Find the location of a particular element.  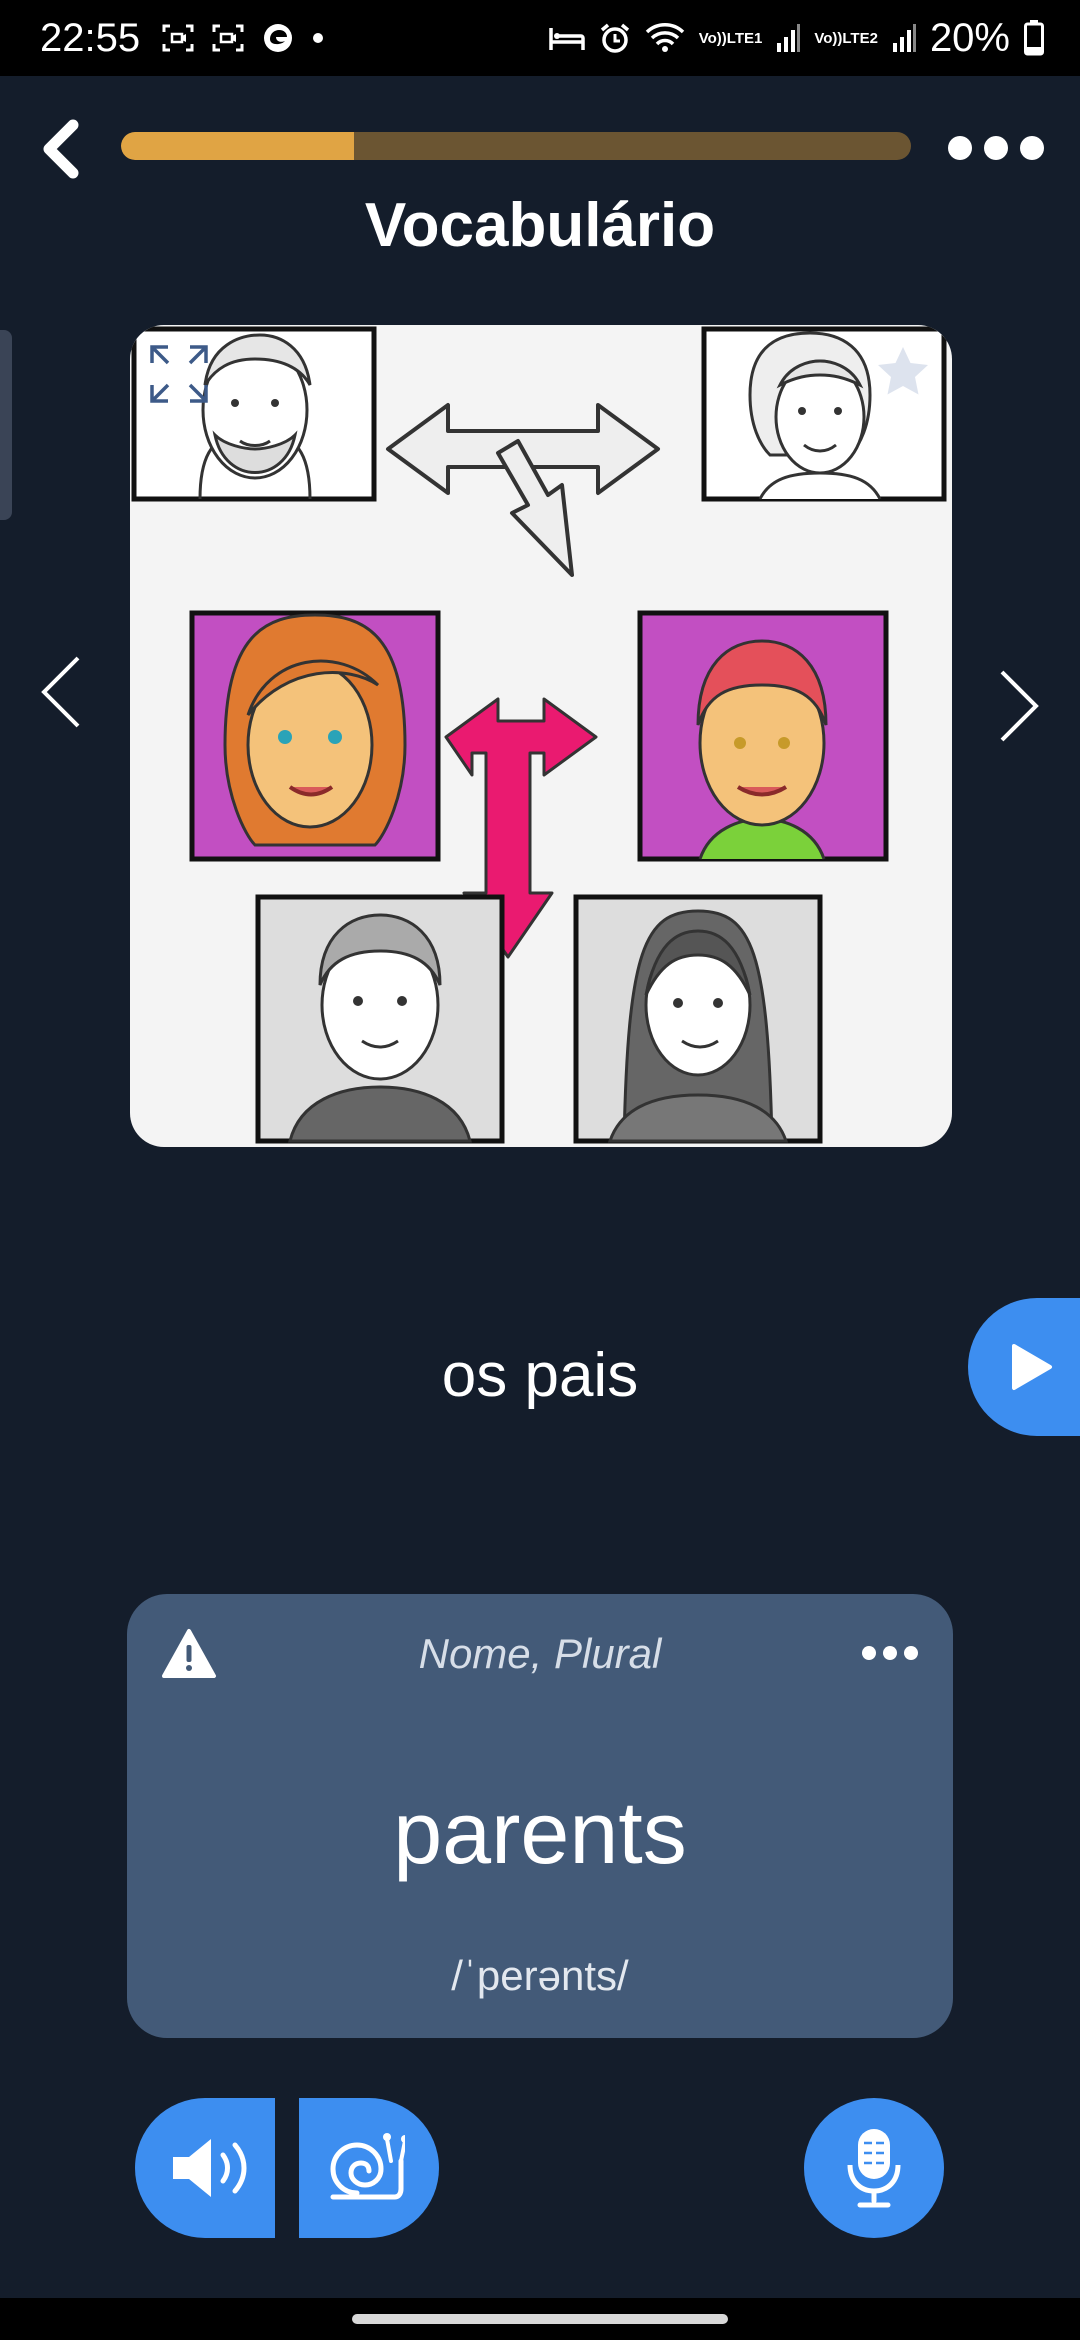

next-card-button is located at coordinates (1019, 706).